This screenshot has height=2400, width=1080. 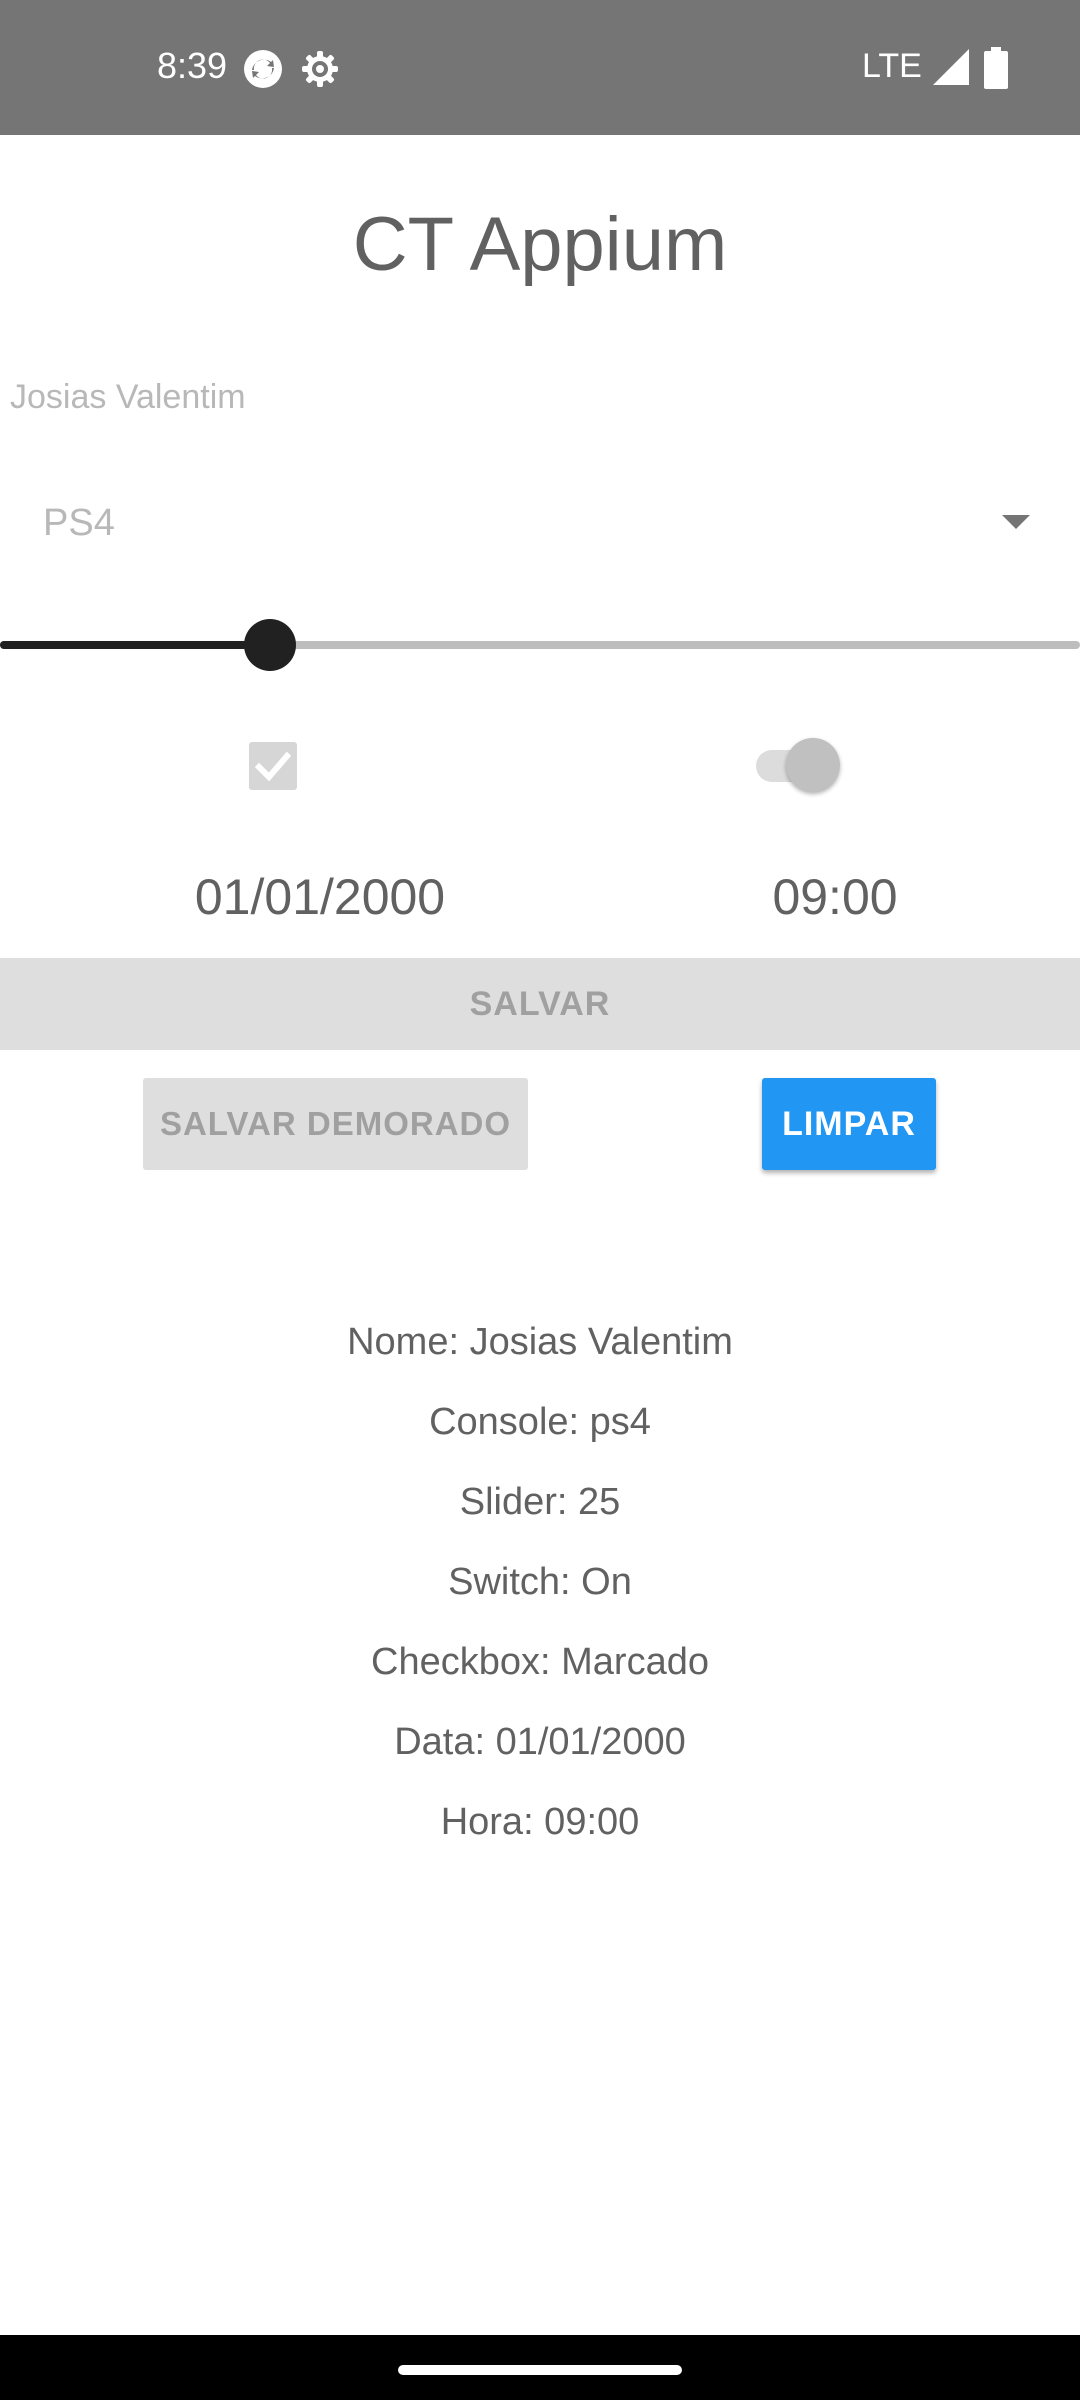 I want to click on app-title: CT Appium, so click(x=540, y=244).